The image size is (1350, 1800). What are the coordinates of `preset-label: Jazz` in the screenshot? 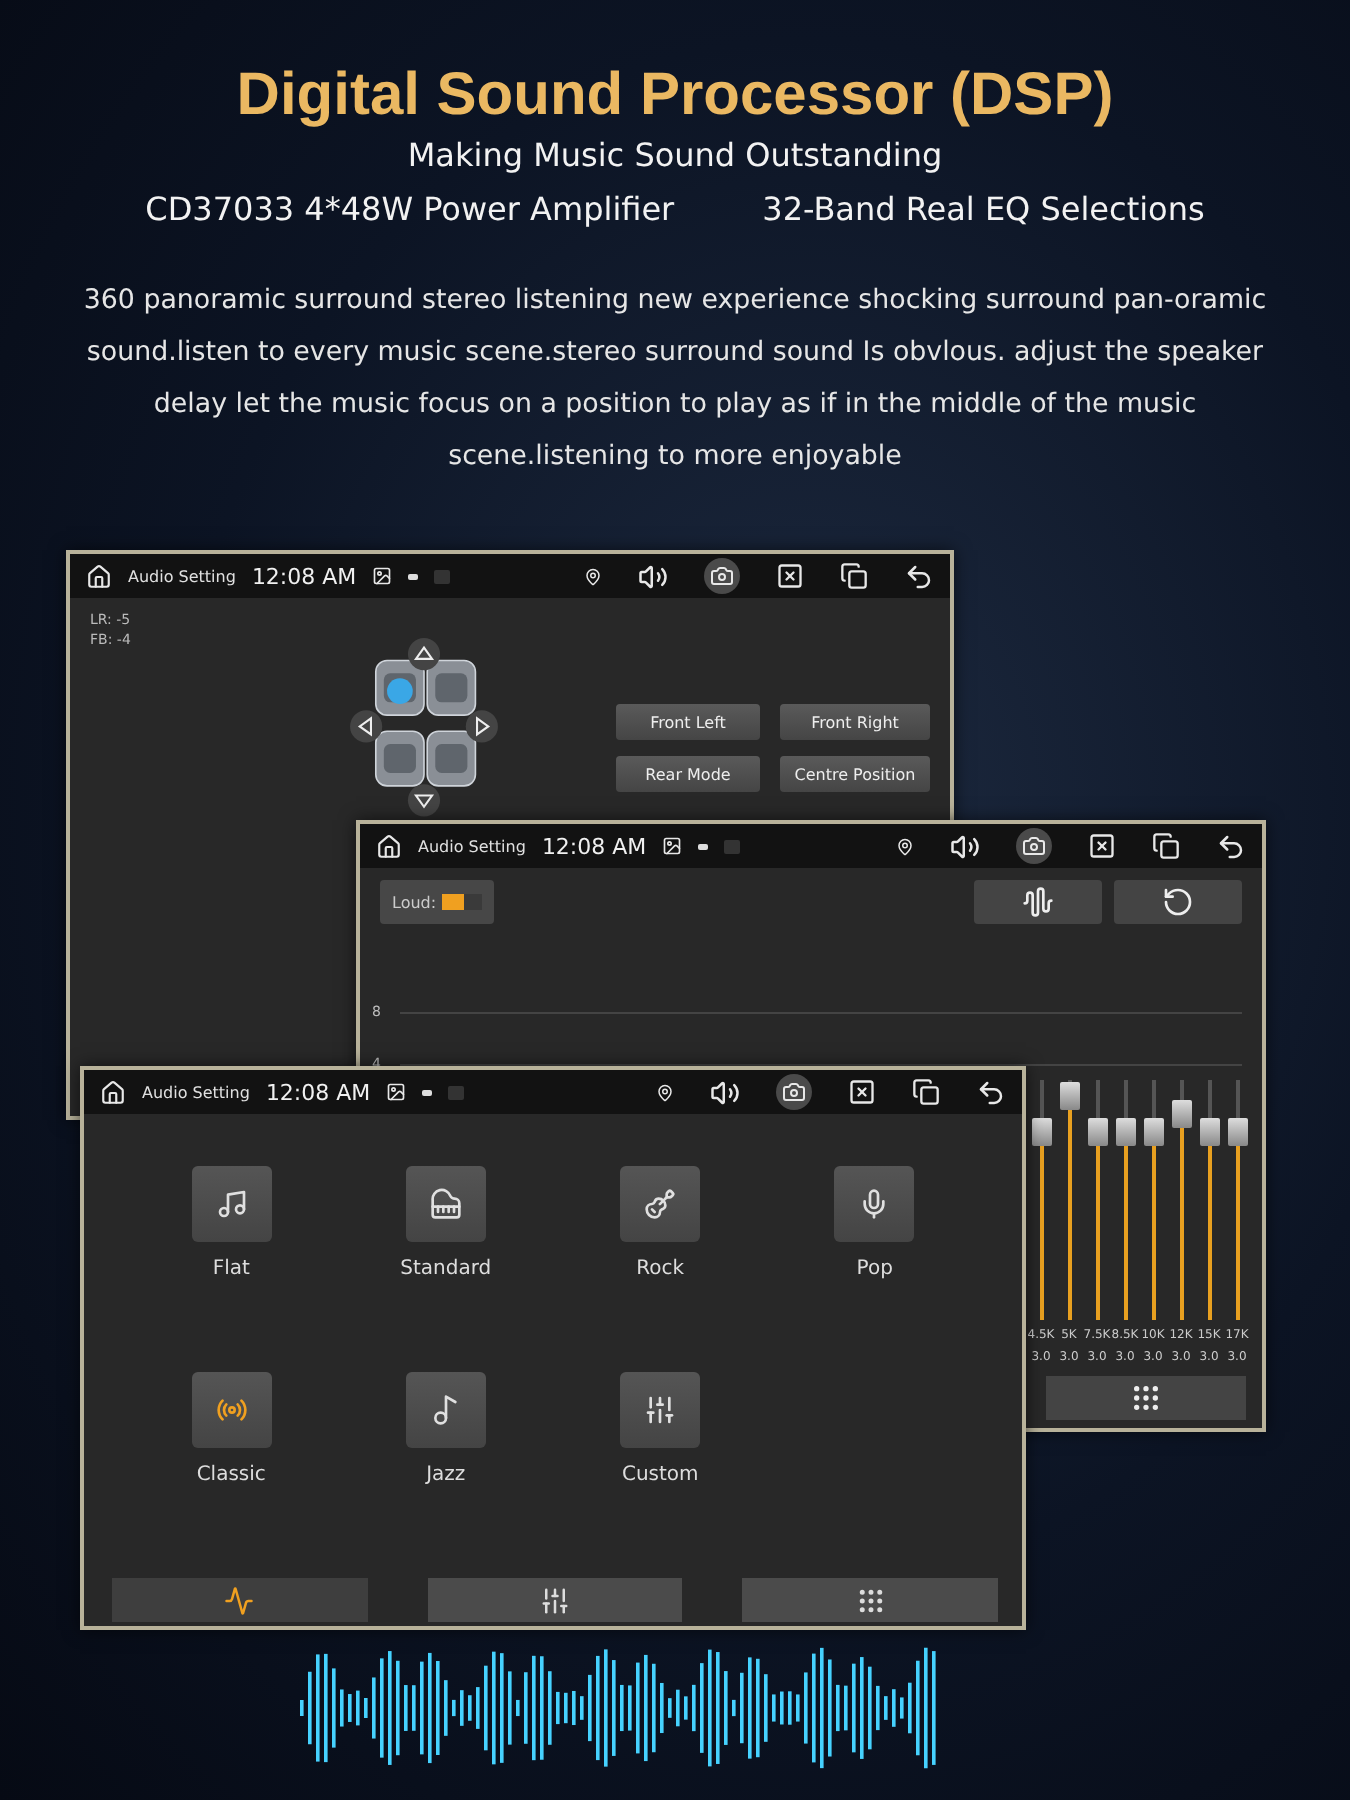 It's located at (446, 1475).